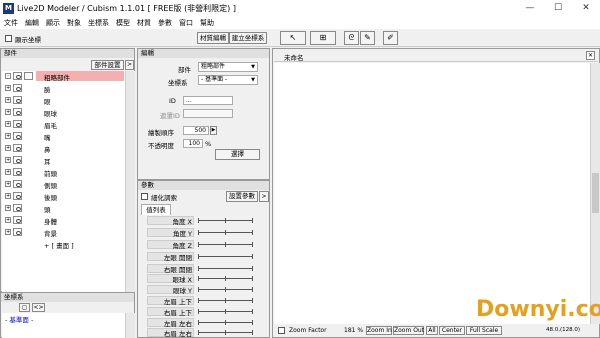  I want to click on param-row: 右眉 上下, so click(205, 312).